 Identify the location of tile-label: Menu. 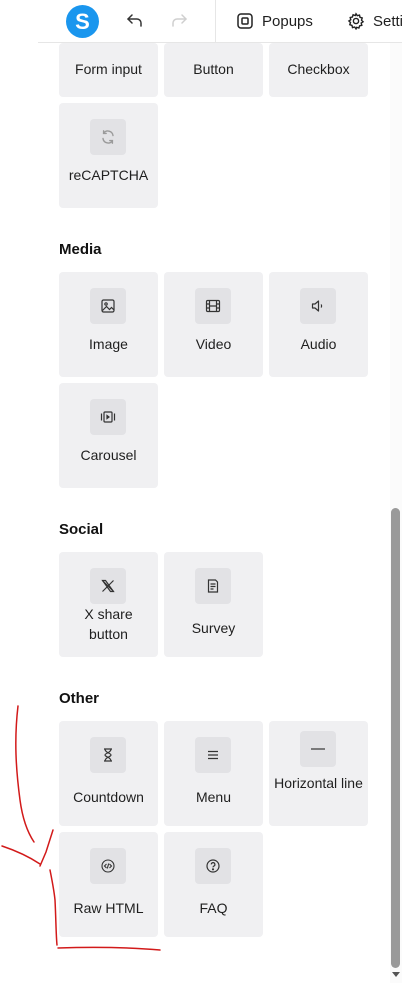
(213, 797).